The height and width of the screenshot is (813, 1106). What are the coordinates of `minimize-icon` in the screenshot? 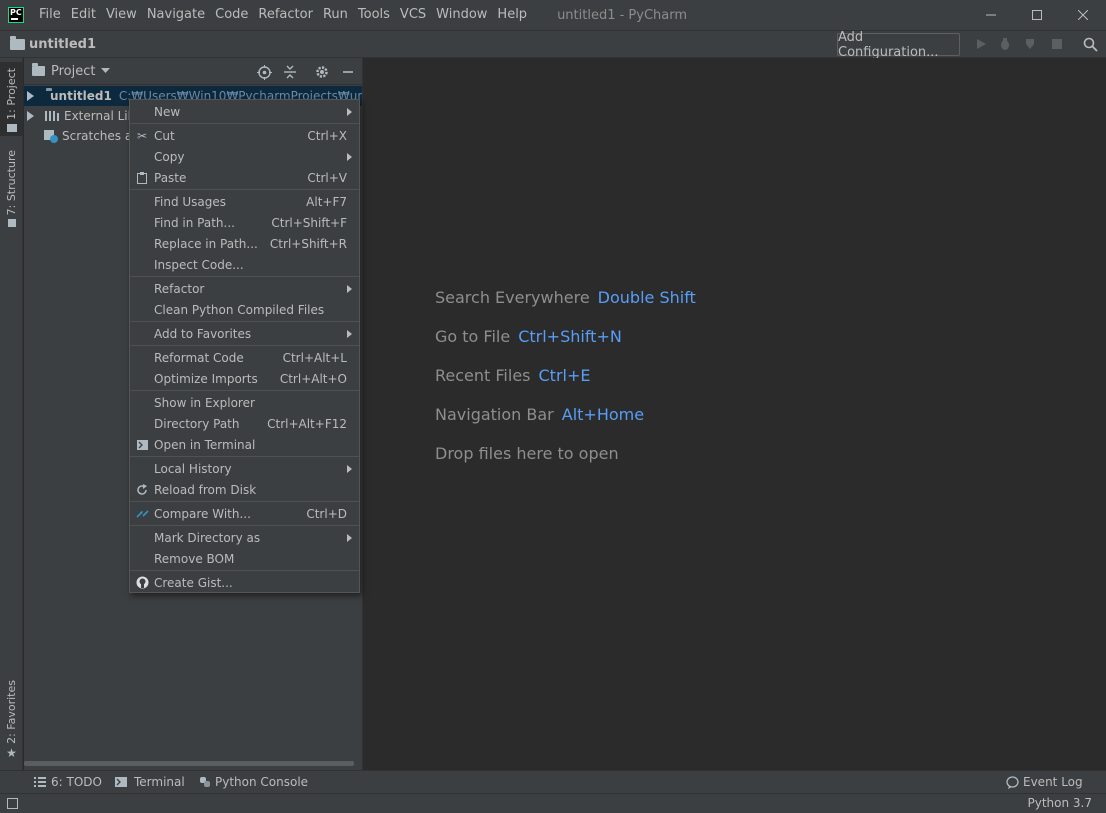 It's located at (991, 15).